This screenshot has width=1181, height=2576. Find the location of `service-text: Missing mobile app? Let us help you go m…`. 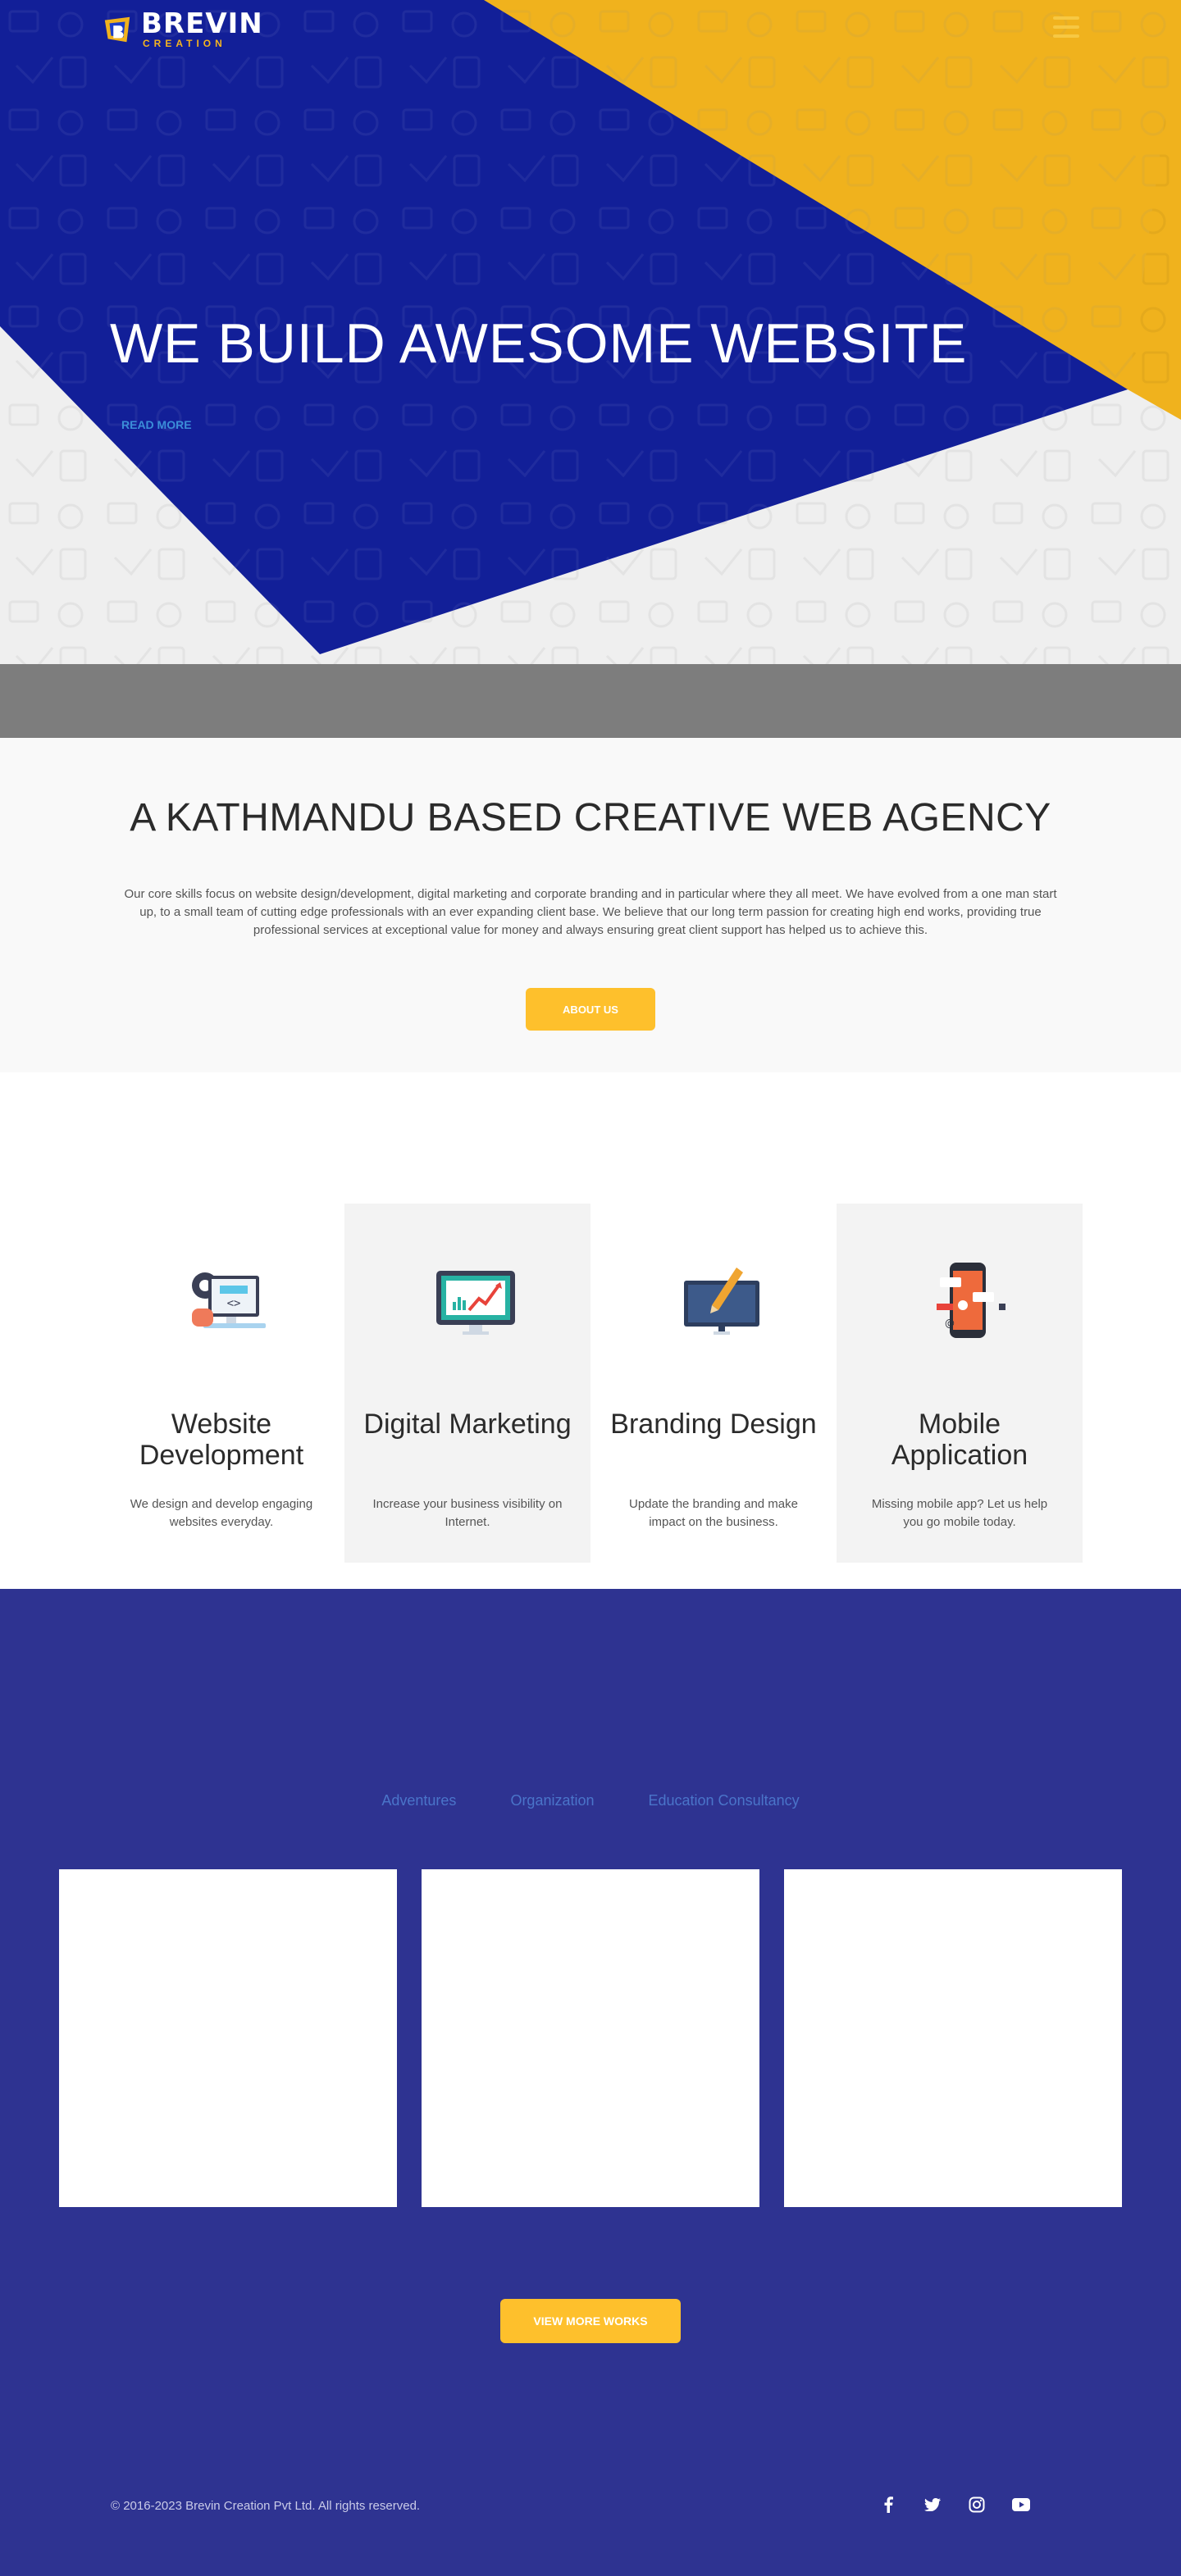

service-text: Missing mobile app? Let us help you go m… is located at coordinates (960, 1513).